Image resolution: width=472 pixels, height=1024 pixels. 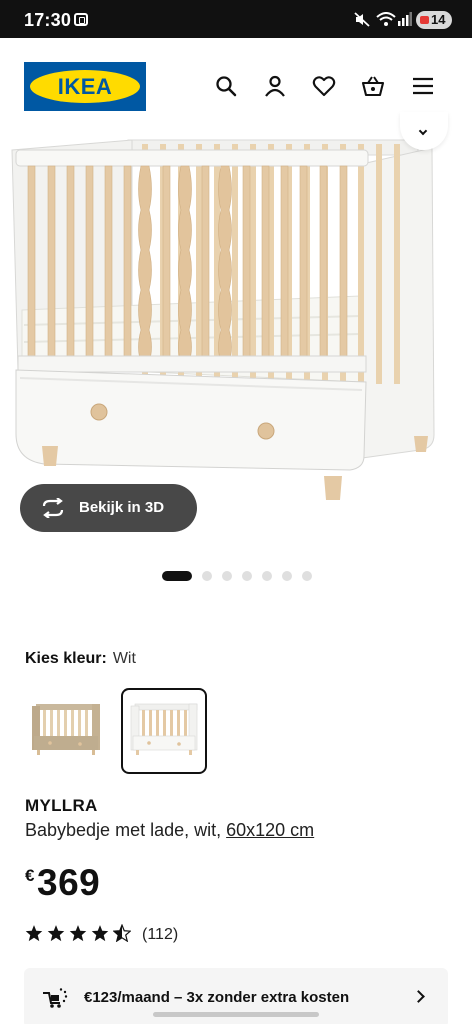 What do you see at coordinates (81, 19) in the screenshot?
I see `screen-record-icon` at bounding box center [81, 19].